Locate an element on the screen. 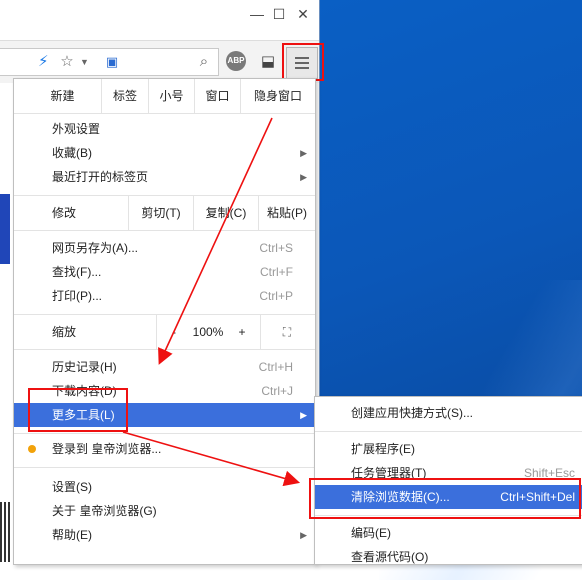 The image size is (582, 580). annotation-box-more-tools is located at coordinates (78, 410).